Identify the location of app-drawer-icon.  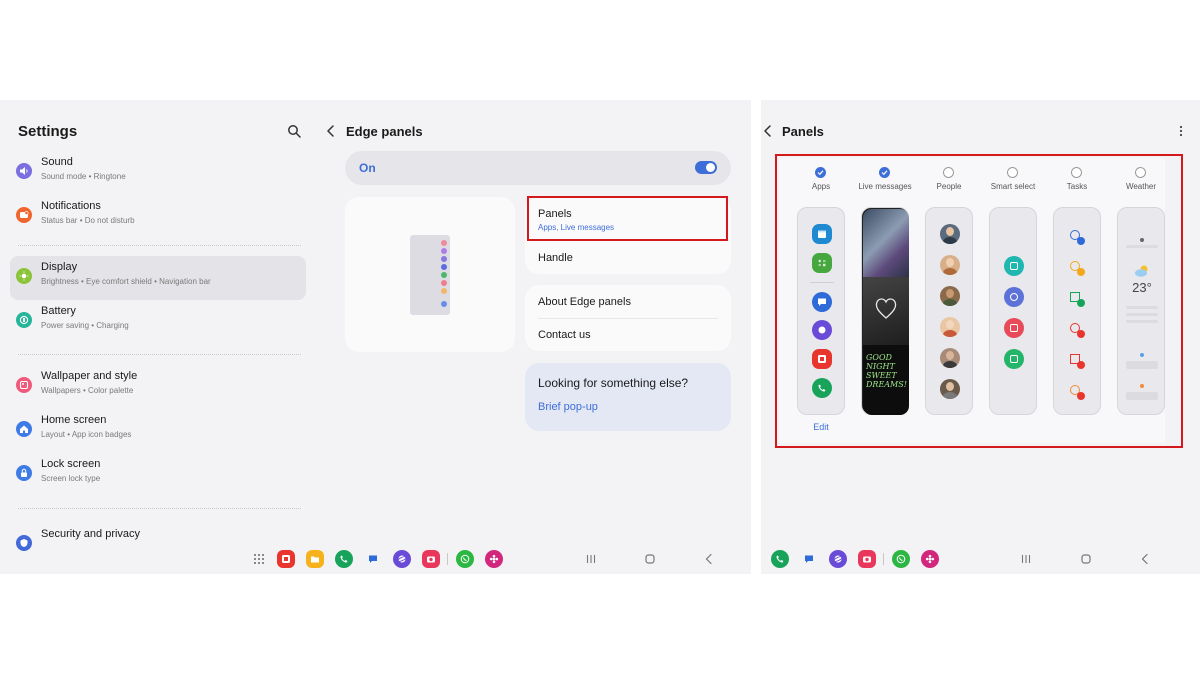
(259, 559).